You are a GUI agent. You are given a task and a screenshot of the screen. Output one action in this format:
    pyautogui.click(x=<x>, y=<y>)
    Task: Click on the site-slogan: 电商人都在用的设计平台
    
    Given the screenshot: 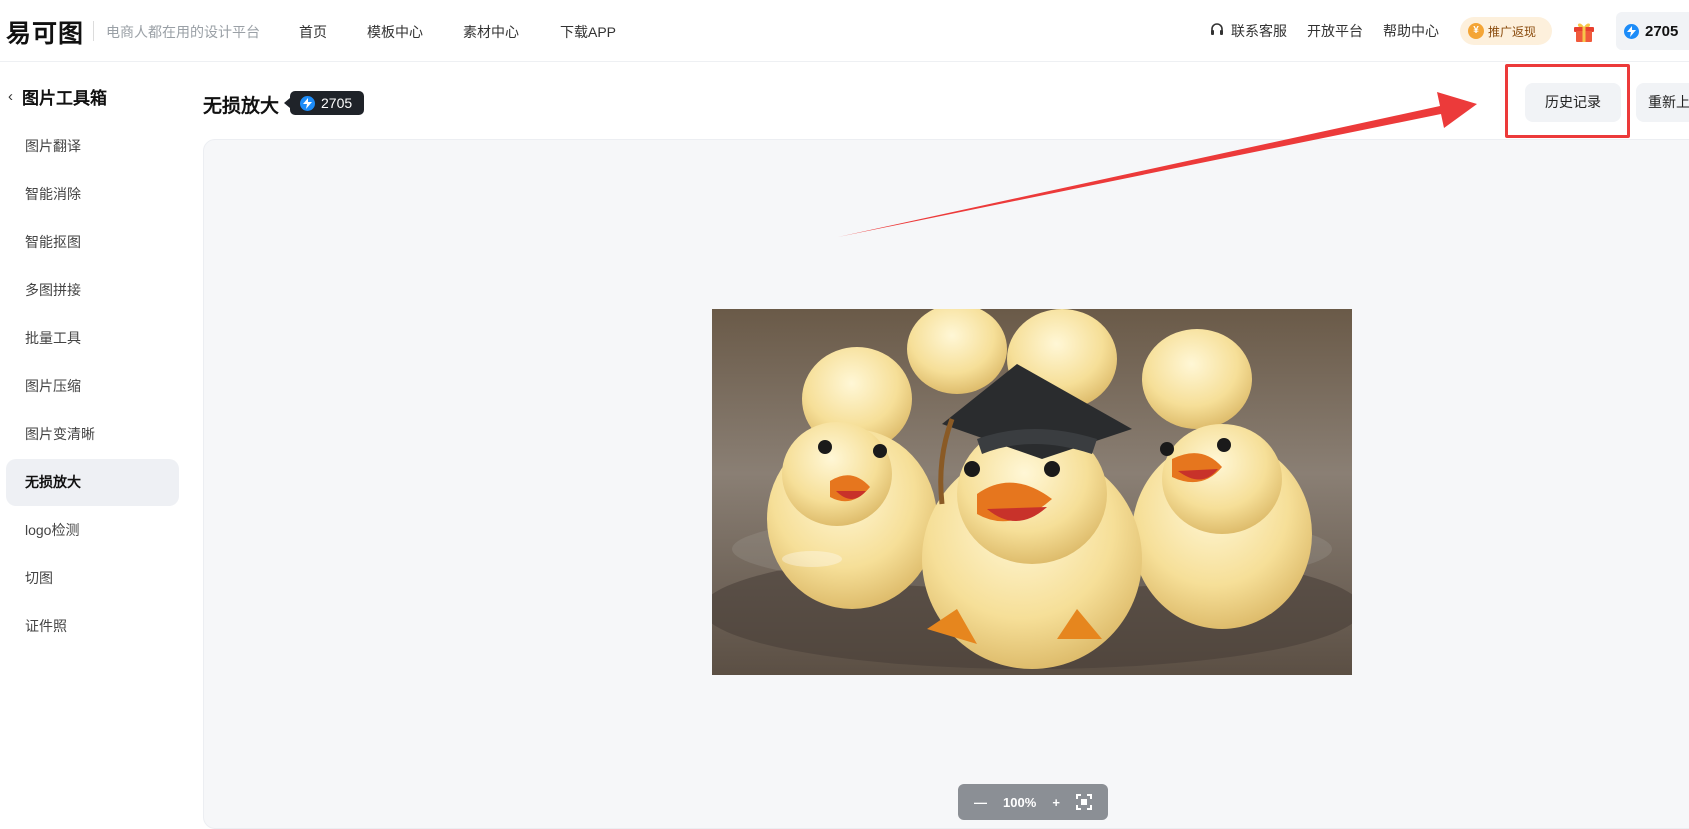 What is the action you would take?
    pyautogui.click(x=183, y=32)
    